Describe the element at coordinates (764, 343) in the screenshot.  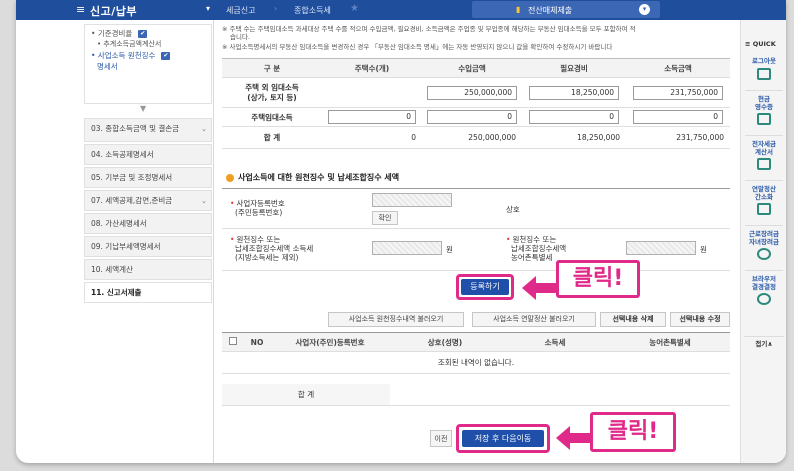
I see `quick-collapse-button: 접기∧` at that location.